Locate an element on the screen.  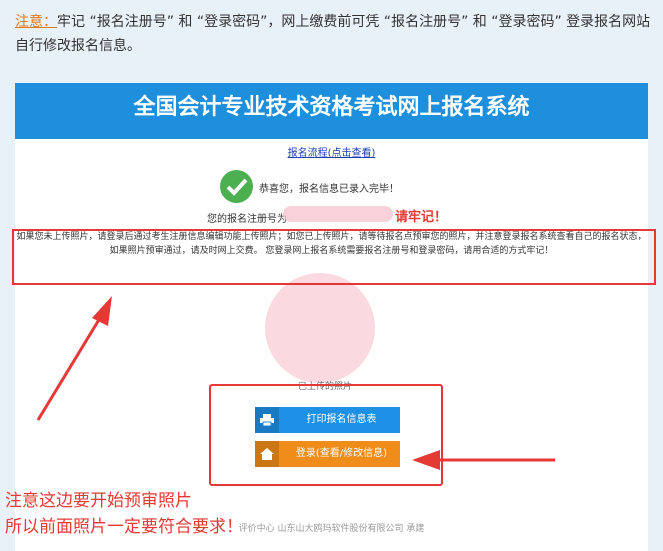
annotation-line-2: 所以前面照片一定要符合要求！ is located at coordinates (124, 527).